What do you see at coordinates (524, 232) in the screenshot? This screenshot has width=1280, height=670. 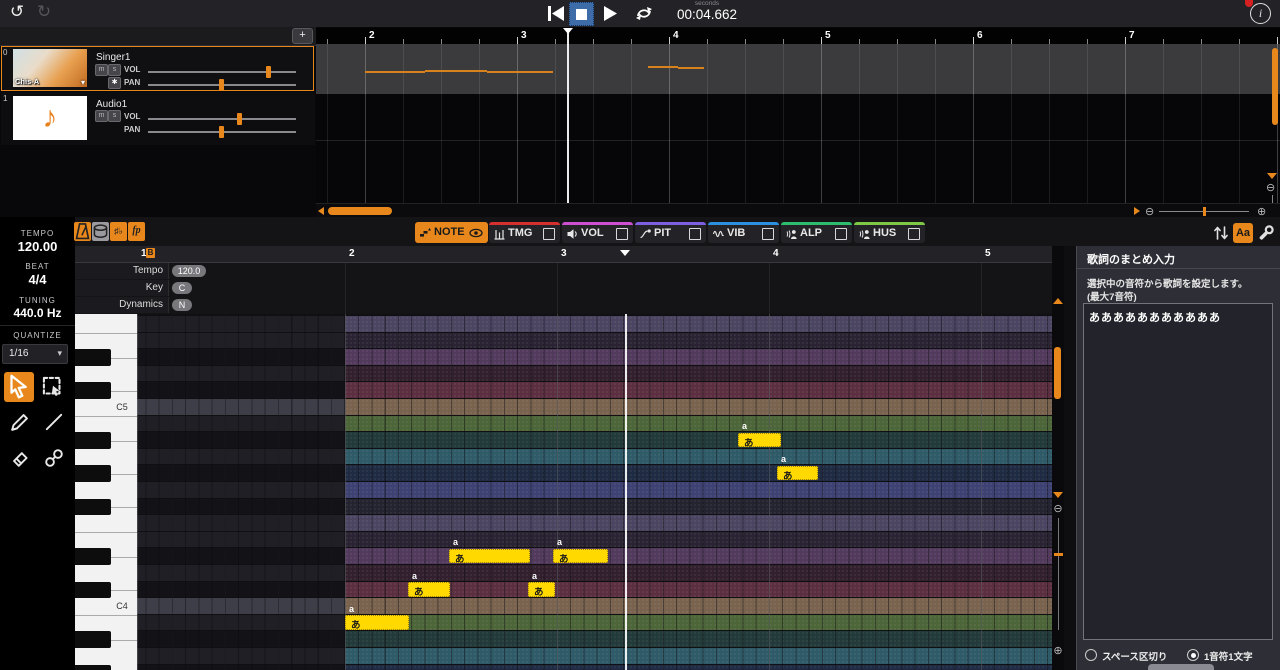 I see `tab-tmg: TMG` at bounding box center [524, 232].